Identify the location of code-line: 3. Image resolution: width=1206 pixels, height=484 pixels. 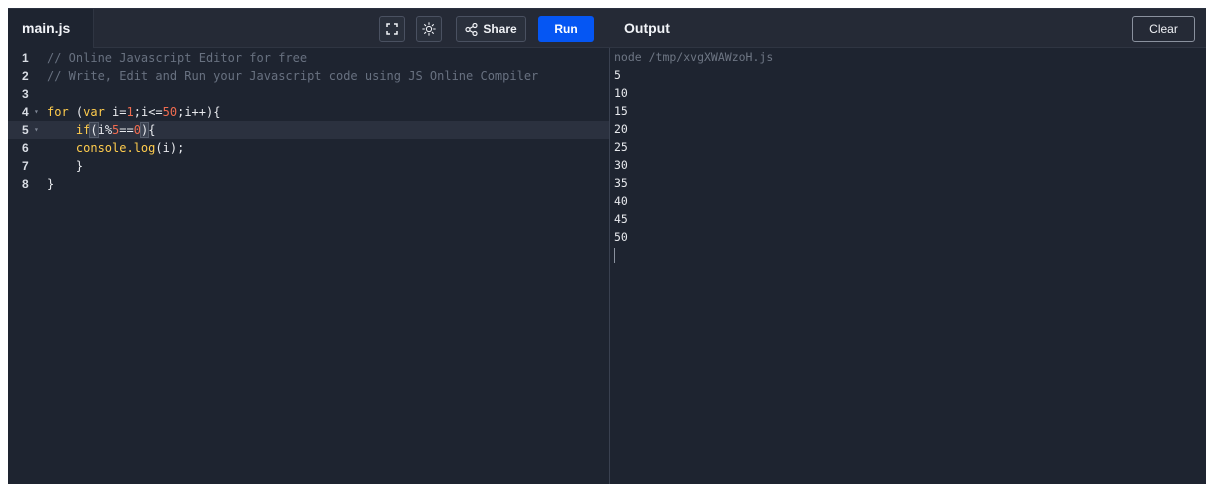
(308, 94).